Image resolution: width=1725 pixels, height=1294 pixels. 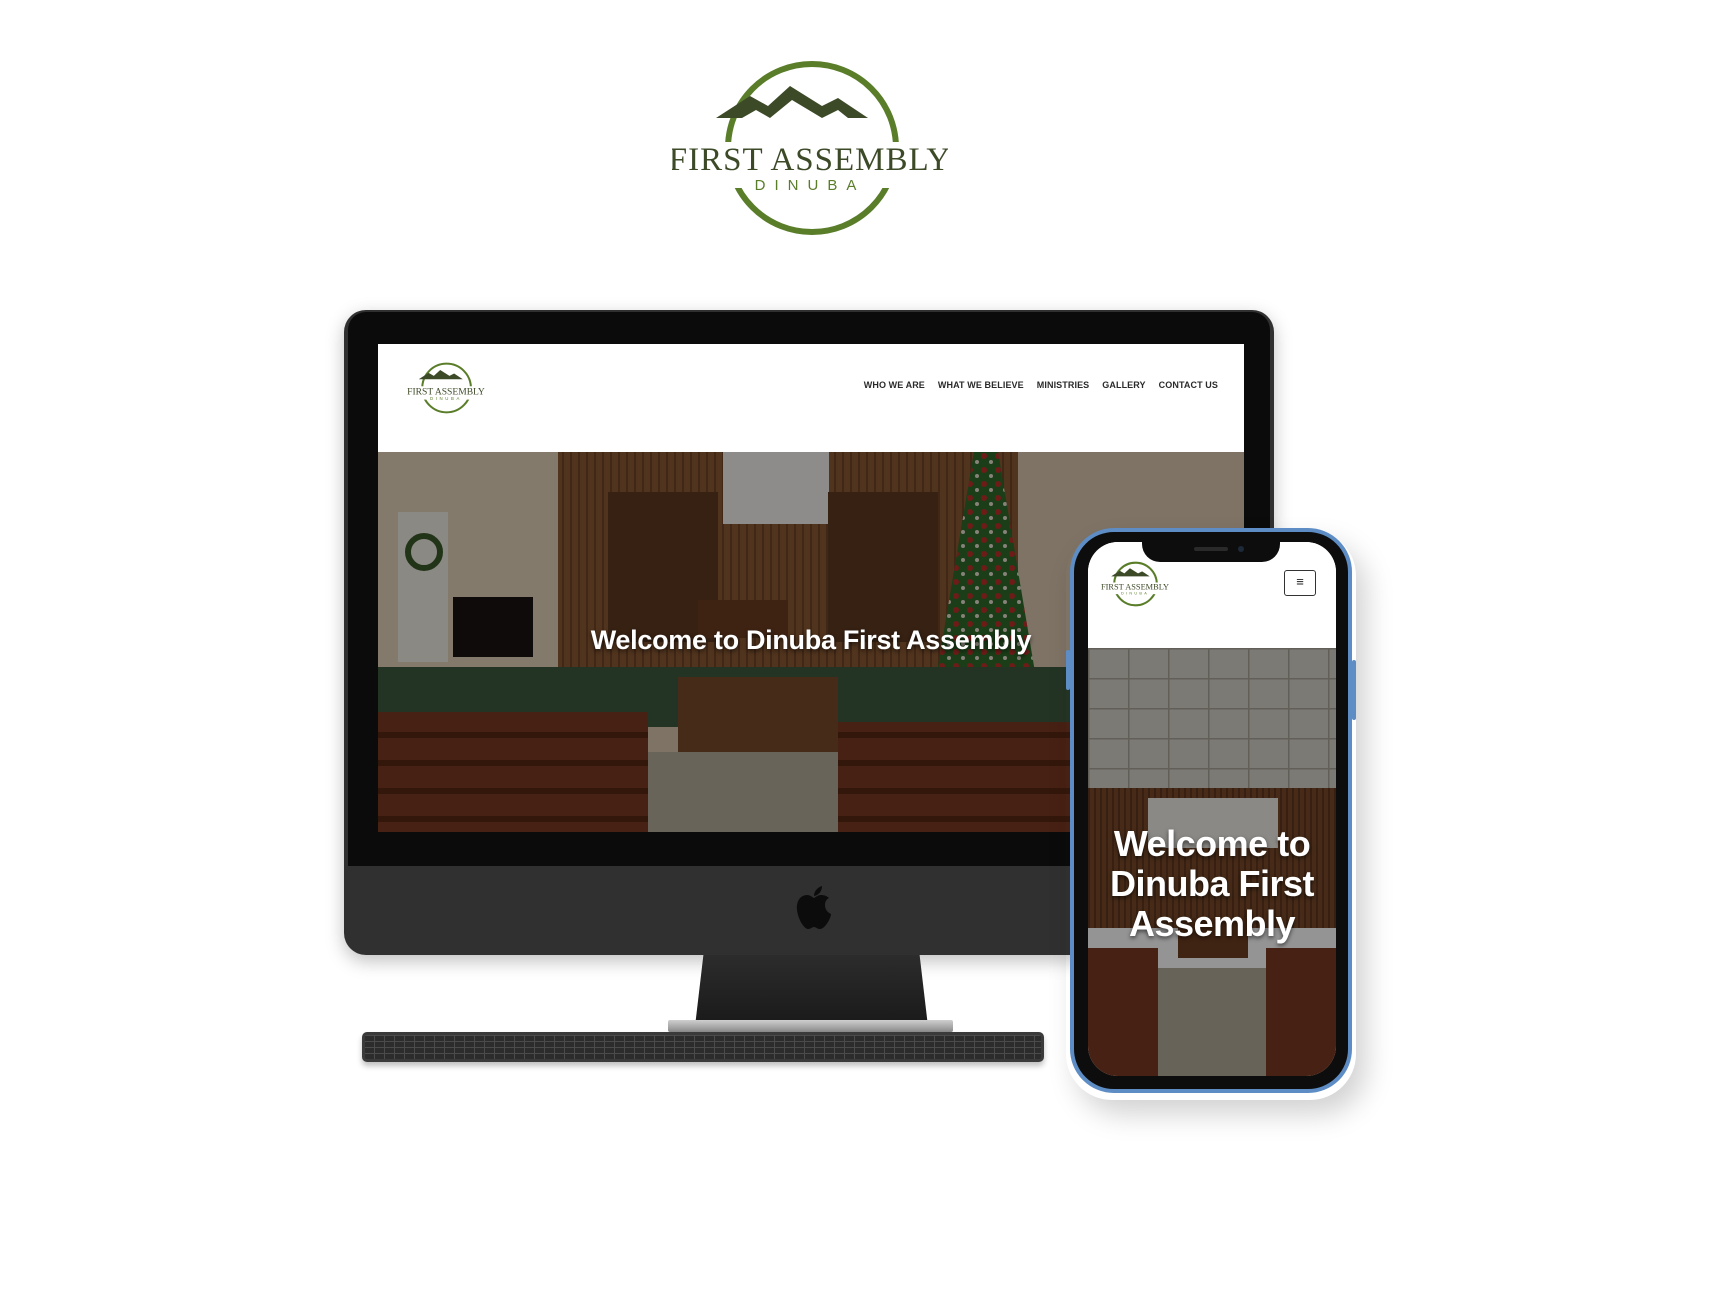 What do you see at coordinates (1123, 385) in the screenshot?
I see `nav-gallery: GALLERY` at bounding box center [1123, 385].